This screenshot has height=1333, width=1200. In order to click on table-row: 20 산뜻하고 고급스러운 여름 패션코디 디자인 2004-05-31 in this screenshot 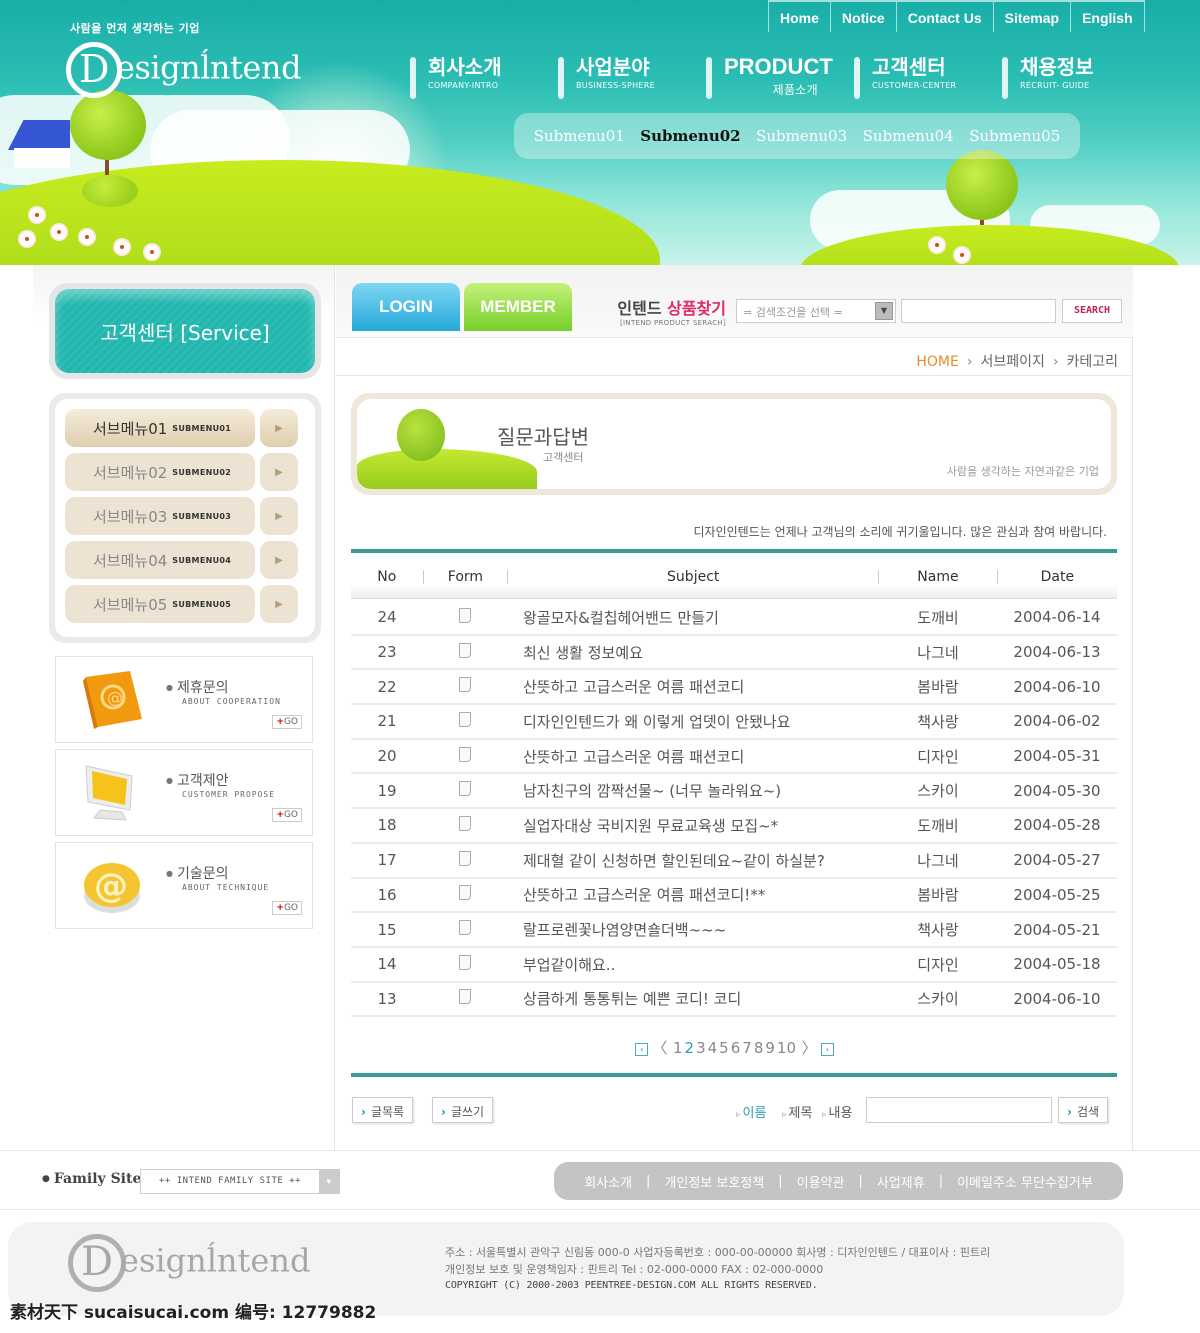, I will do `click(734, 757)`.